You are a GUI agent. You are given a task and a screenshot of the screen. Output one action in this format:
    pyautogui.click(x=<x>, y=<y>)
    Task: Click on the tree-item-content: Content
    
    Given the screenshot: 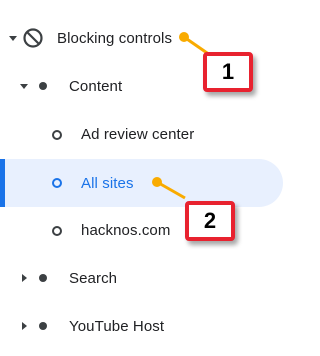 What is the action you would take?
    pyautogui.click(x=153, y=86)
    